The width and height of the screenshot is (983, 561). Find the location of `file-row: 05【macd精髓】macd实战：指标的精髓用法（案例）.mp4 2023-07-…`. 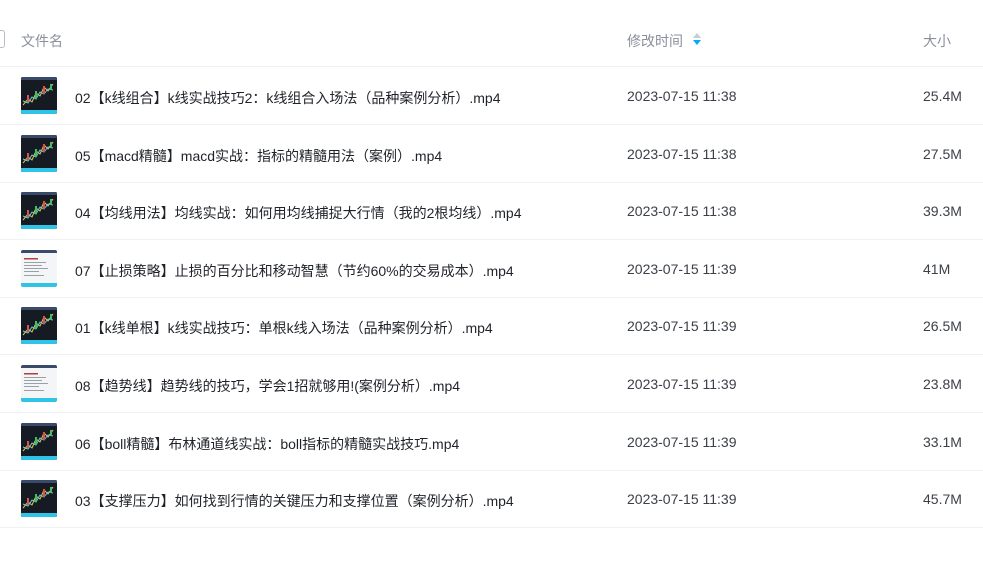

file-row: 05【macd精髓】macd实战：指标的精髓用法（案例）.mp4 2023-07-… is located at coordinates (491, 154).